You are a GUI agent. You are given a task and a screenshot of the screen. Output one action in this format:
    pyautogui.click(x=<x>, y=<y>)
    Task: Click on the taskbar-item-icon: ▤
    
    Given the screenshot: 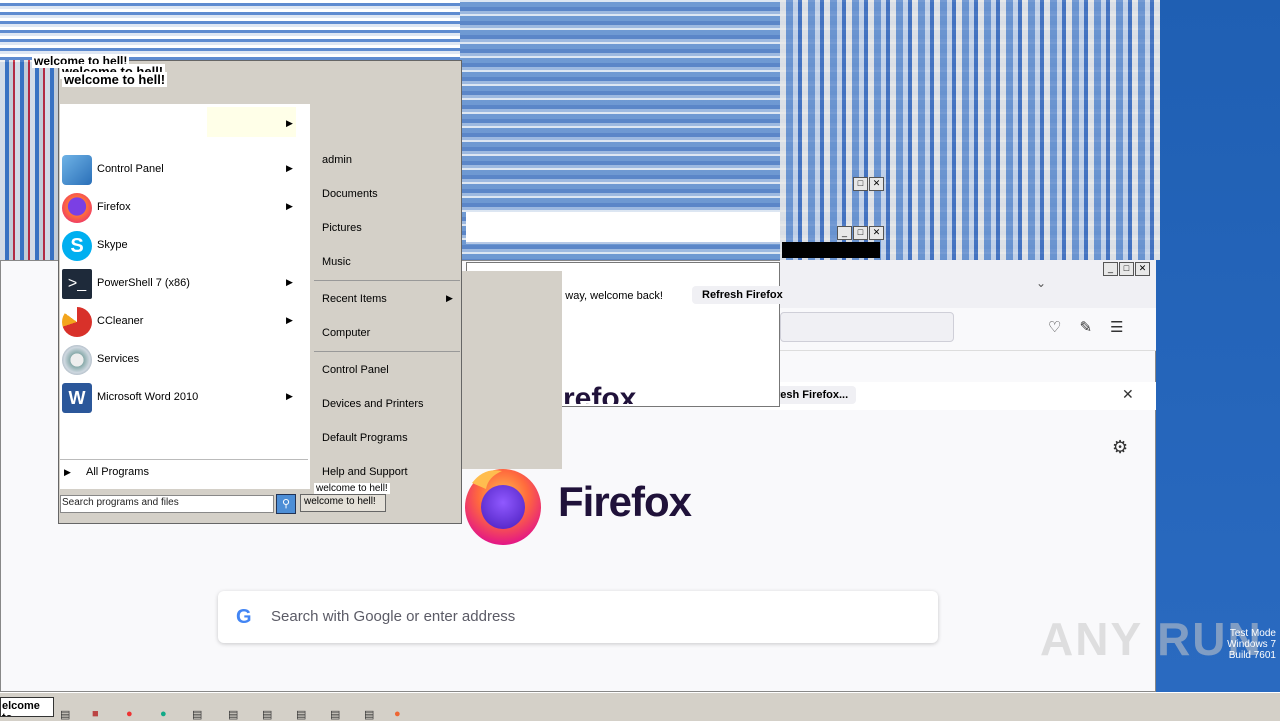 What is the action you would take?
    pyautogui.click(x=65, y=714)
    